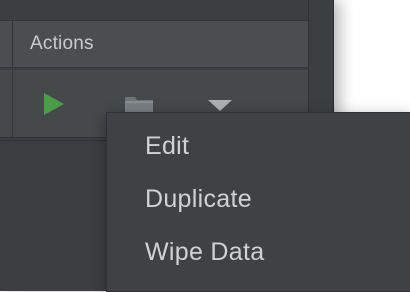 This screenshot has height=292, width=410. What do you see at coordinates (204, 252) in the screenshot?
I see `menu-item-wipe-data: Wipe Data` at bounding box center [204, 252].